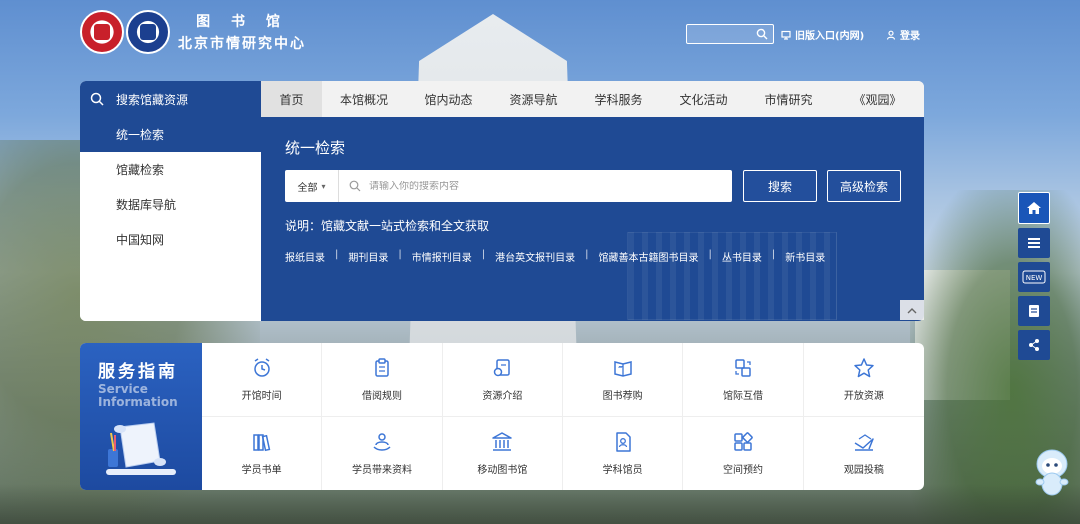  I want to click on library-building-icon, so click(502, 441).